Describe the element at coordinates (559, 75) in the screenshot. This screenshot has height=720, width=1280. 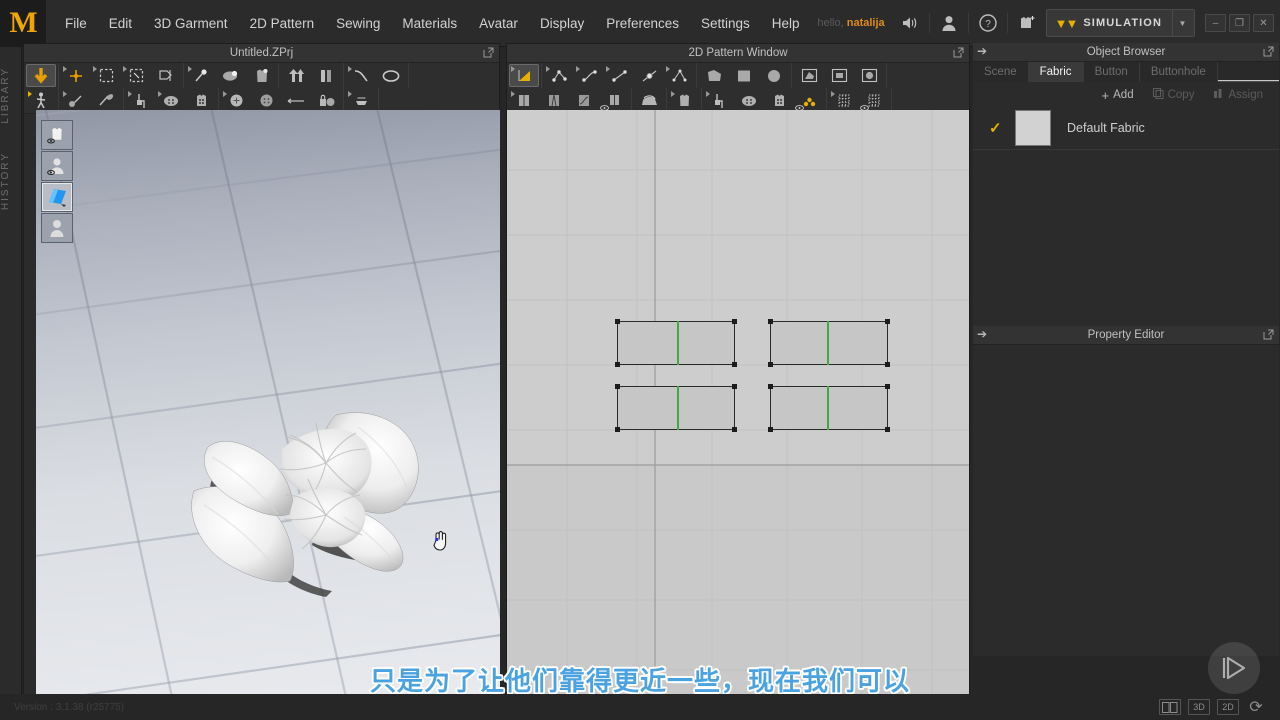
I see `edit-curve-point-tool` at that location.